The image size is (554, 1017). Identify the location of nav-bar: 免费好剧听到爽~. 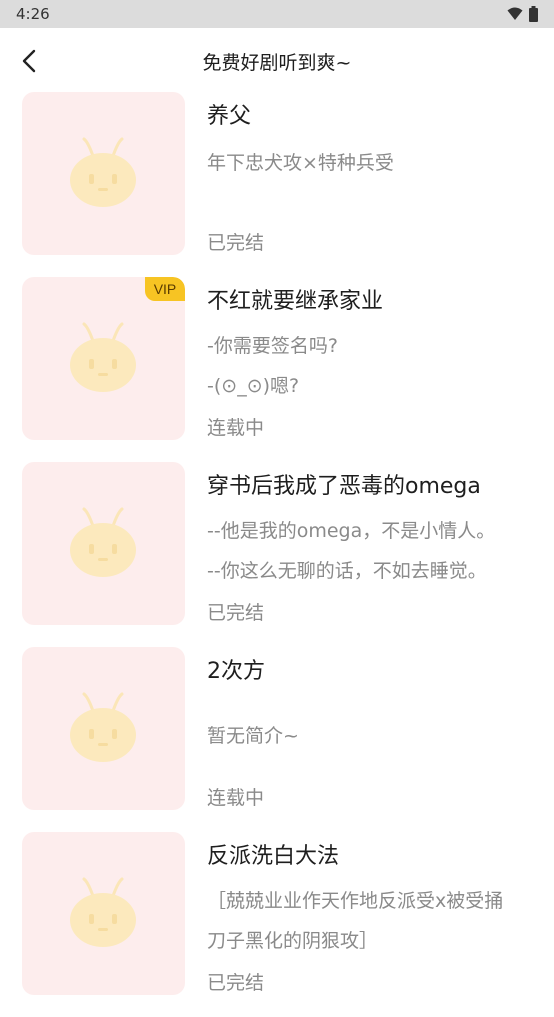
(277, 60).